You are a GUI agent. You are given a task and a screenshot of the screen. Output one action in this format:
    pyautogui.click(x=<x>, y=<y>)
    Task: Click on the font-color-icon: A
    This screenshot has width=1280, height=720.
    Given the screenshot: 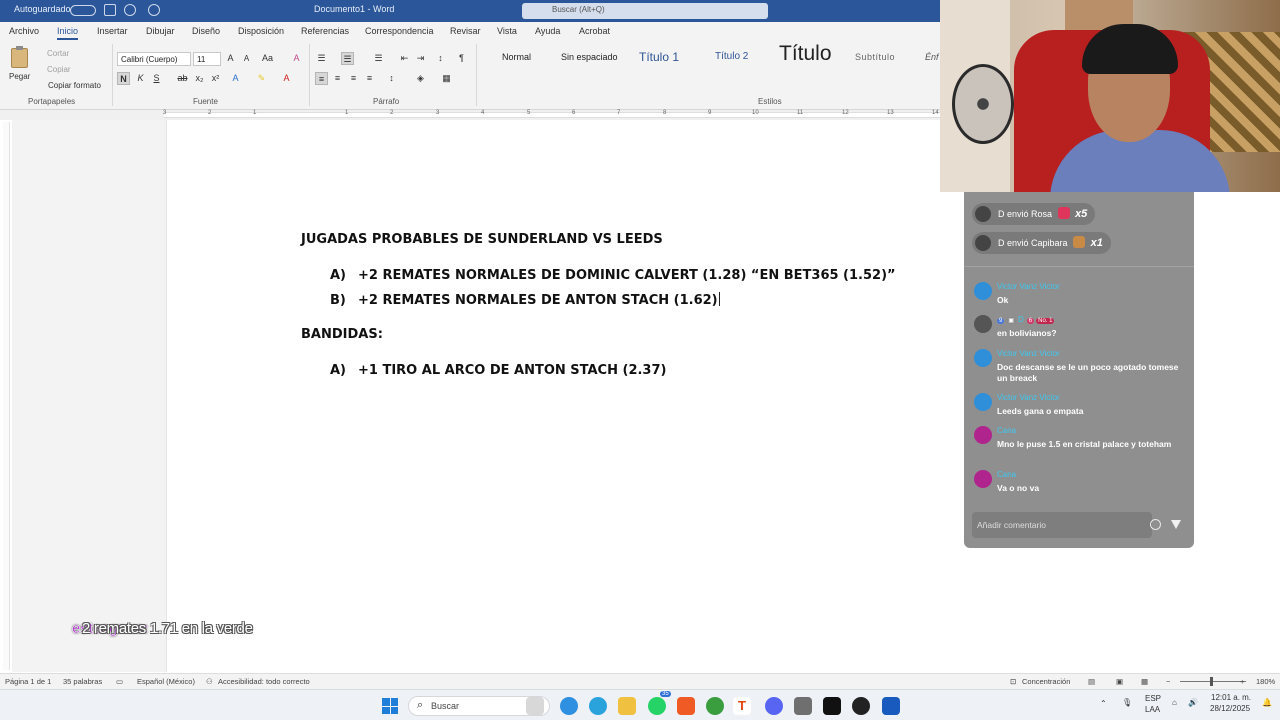 What is the action you would take?
    pyautogui.click(x=286, y=78)
    